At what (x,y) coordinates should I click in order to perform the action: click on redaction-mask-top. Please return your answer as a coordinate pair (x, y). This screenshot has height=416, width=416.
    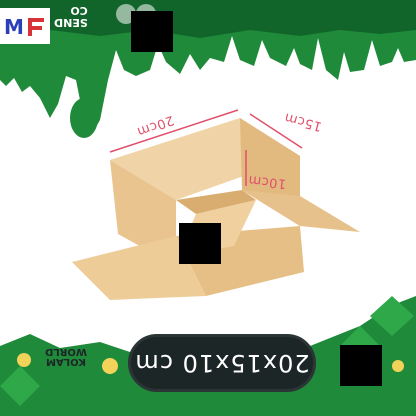
    Looking at the image, I should click on (152, 31).